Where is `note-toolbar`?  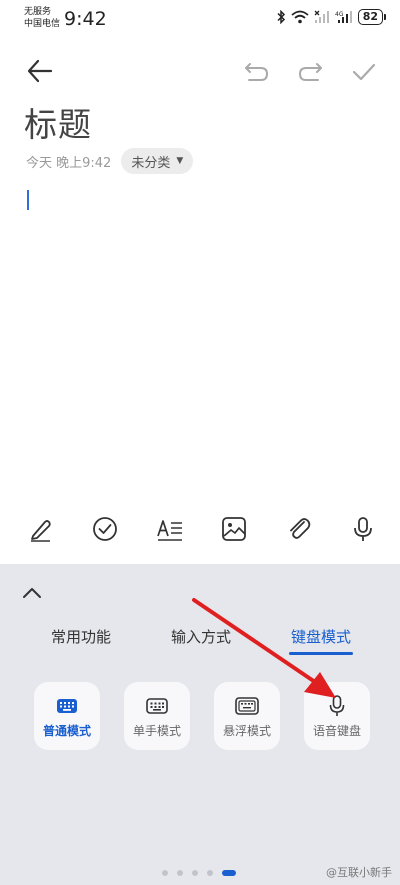 note-toolbar is located at coordinates (200, 72).